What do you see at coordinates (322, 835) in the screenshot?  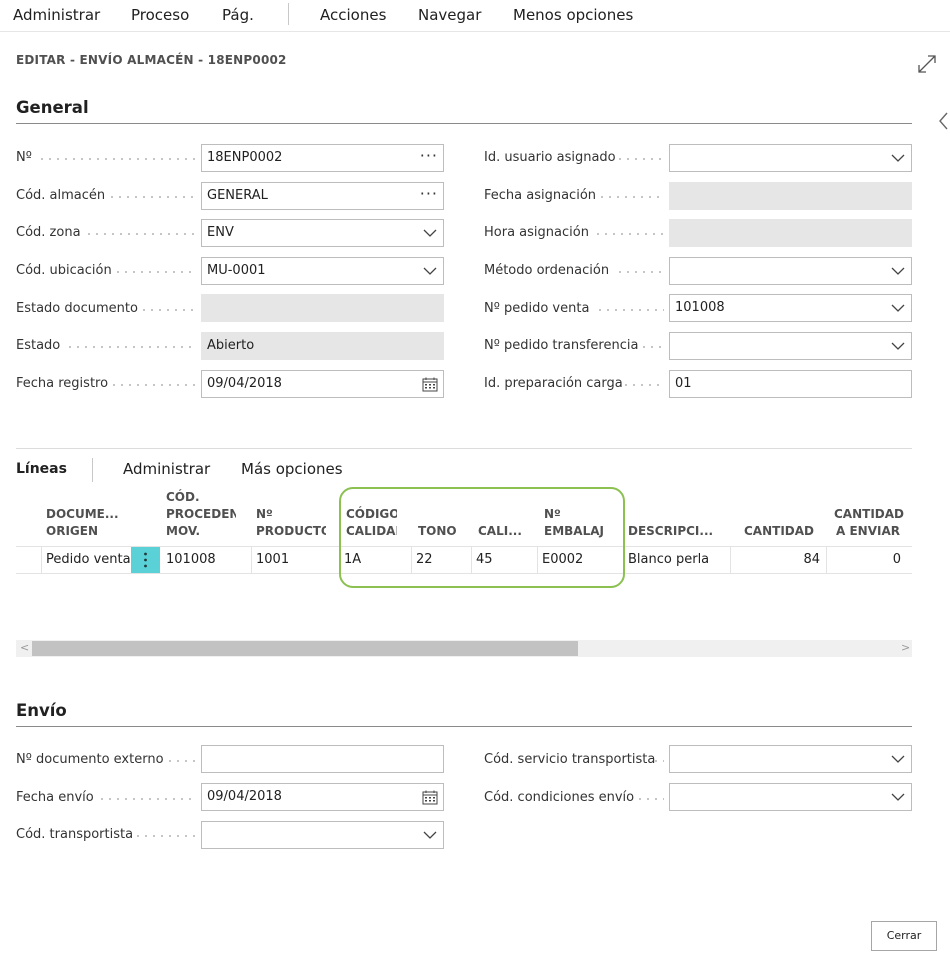 I see `cod-transportista-select` at bounding box center [322, 835].